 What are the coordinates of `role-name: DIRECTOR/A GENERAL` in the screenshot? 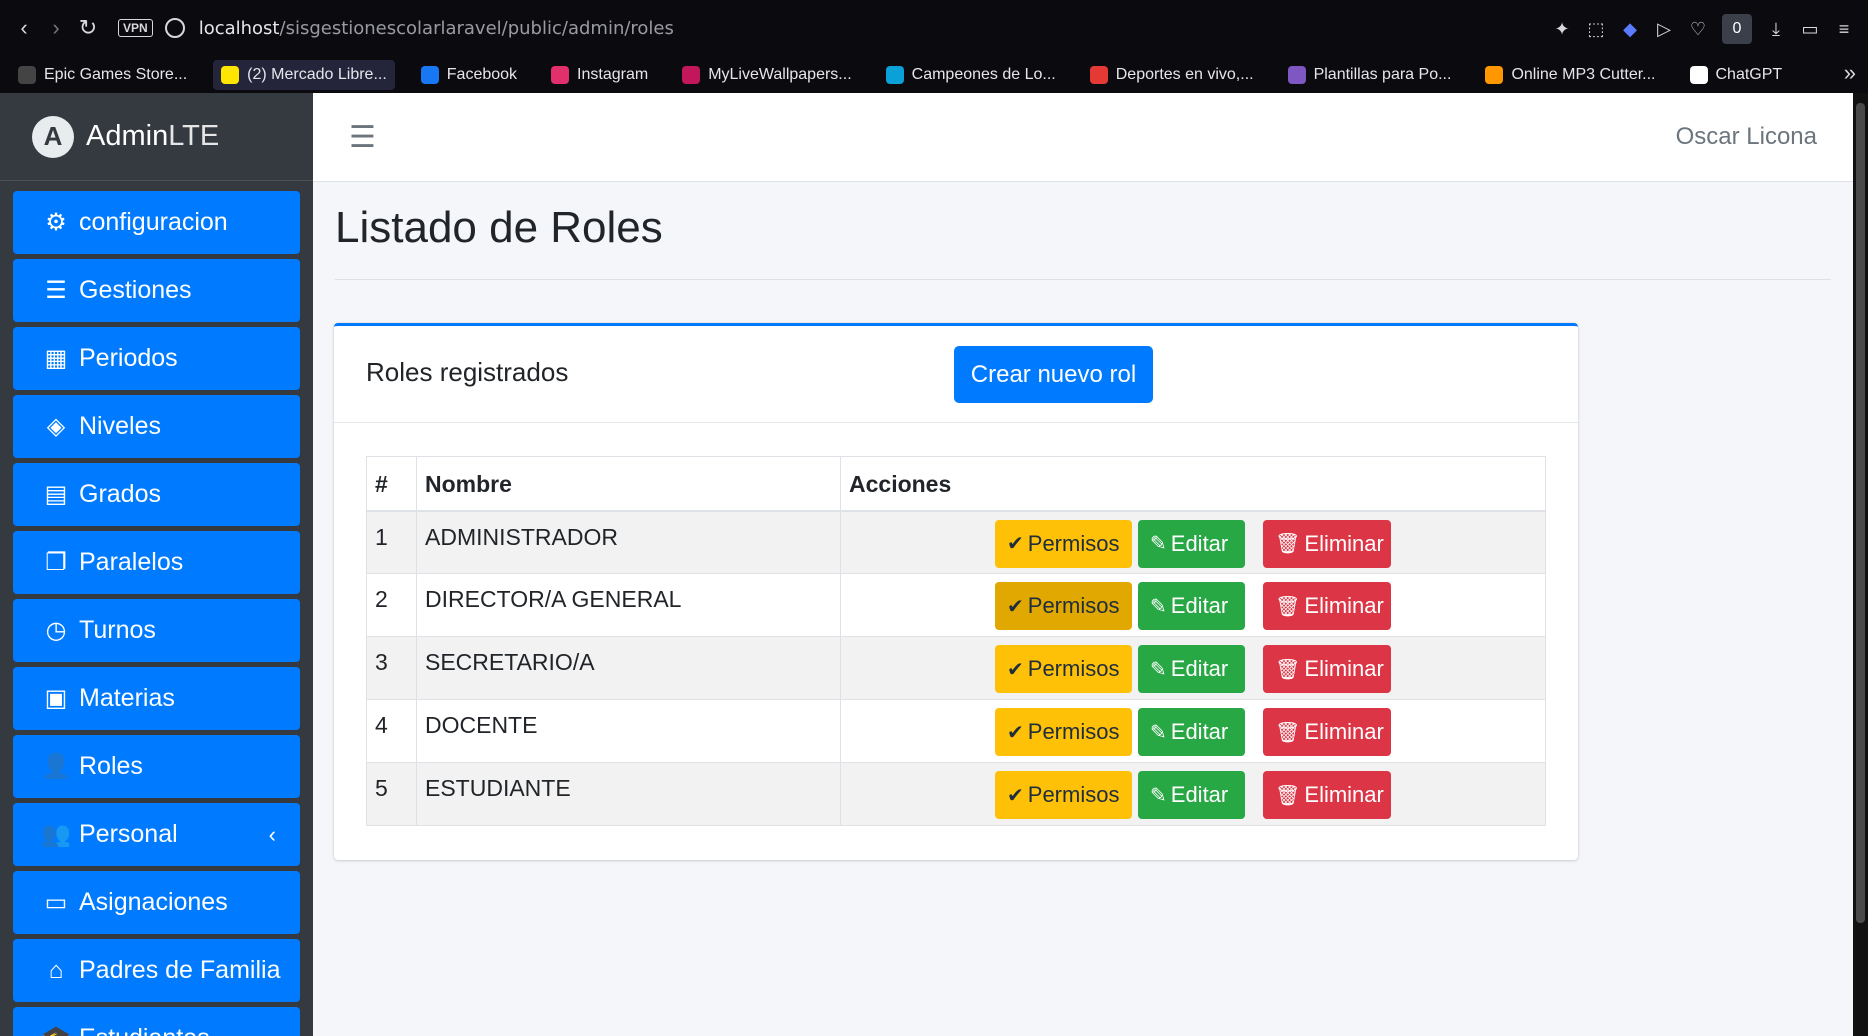 It's located at (628, 605).